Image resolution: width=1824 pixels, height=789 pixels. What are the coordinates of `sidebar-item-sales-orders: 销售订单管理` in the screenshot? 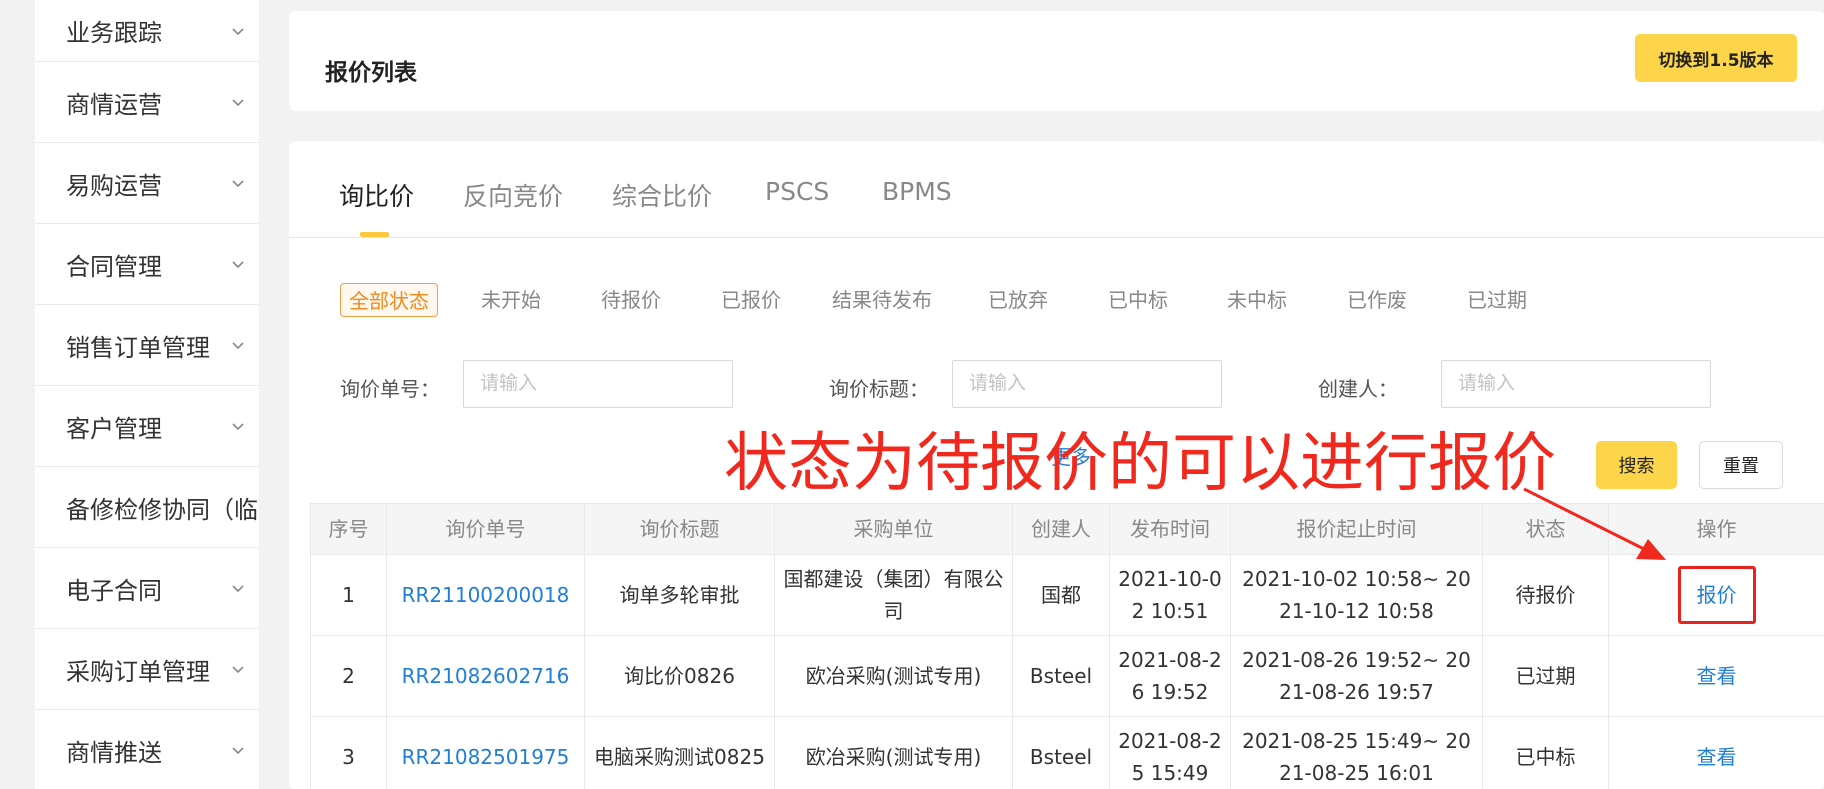 It's located at (147, 345).